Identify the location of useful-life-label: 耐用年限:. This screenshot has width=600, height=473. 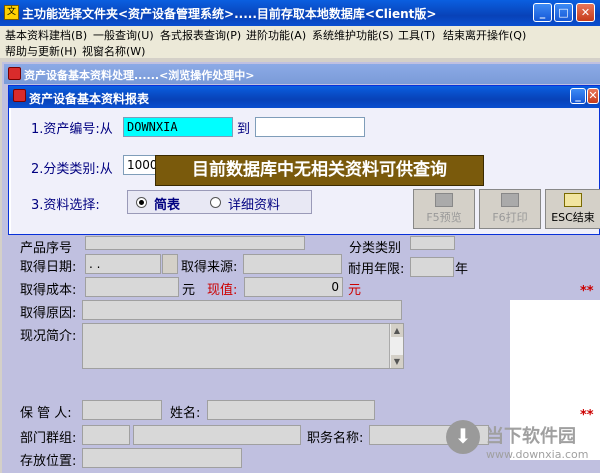
(376, 269).